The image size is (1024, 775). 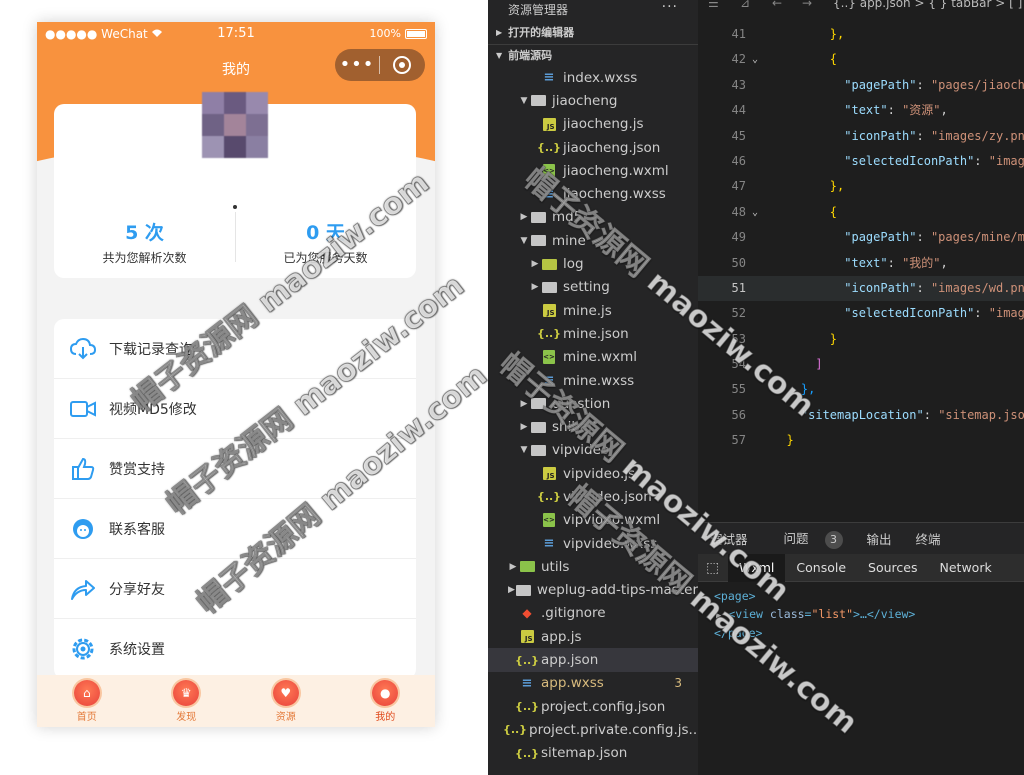 I want to click on panel-tab-console: Console, so click(x=821, y=568).